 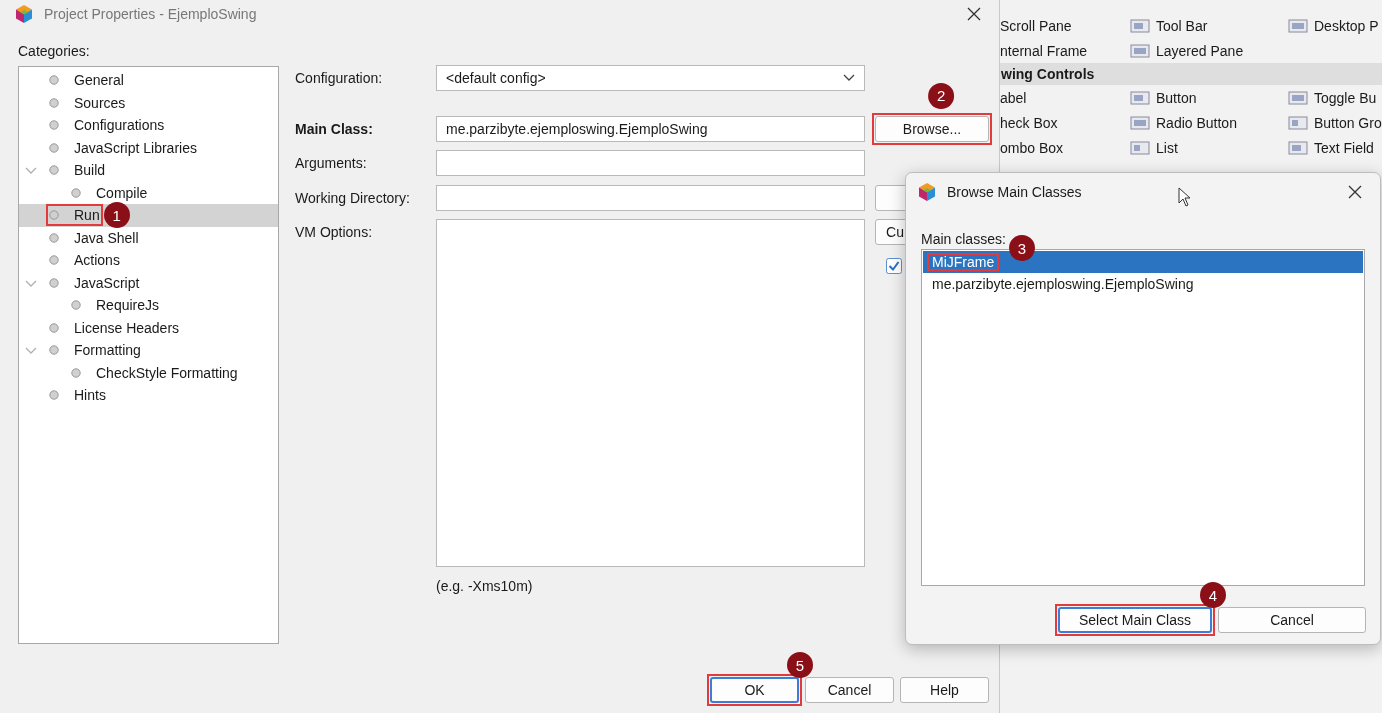 I want to click on window-title: Project Properties - EjemploSwing, so click(x=150, y=14).